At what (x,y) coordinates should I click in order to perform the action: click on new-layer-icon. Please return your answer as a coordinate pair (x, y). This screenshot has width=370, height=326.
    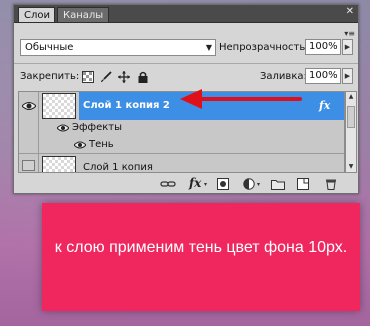
    Looking at the image, I should click on (303, 184).